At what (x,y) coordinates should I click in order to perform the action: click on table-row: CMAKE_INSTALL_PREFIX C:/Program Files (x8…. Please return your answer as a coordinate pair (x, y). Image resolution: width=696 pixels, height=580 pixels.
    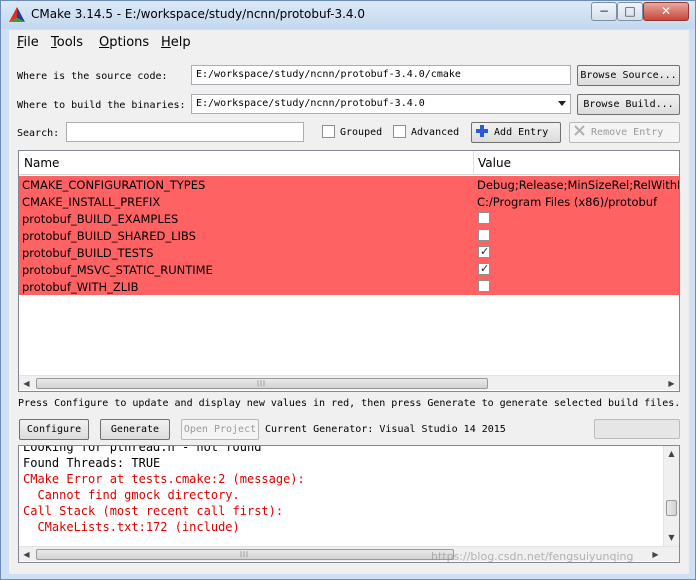
    Looking at the image, I should click on (349, 201).